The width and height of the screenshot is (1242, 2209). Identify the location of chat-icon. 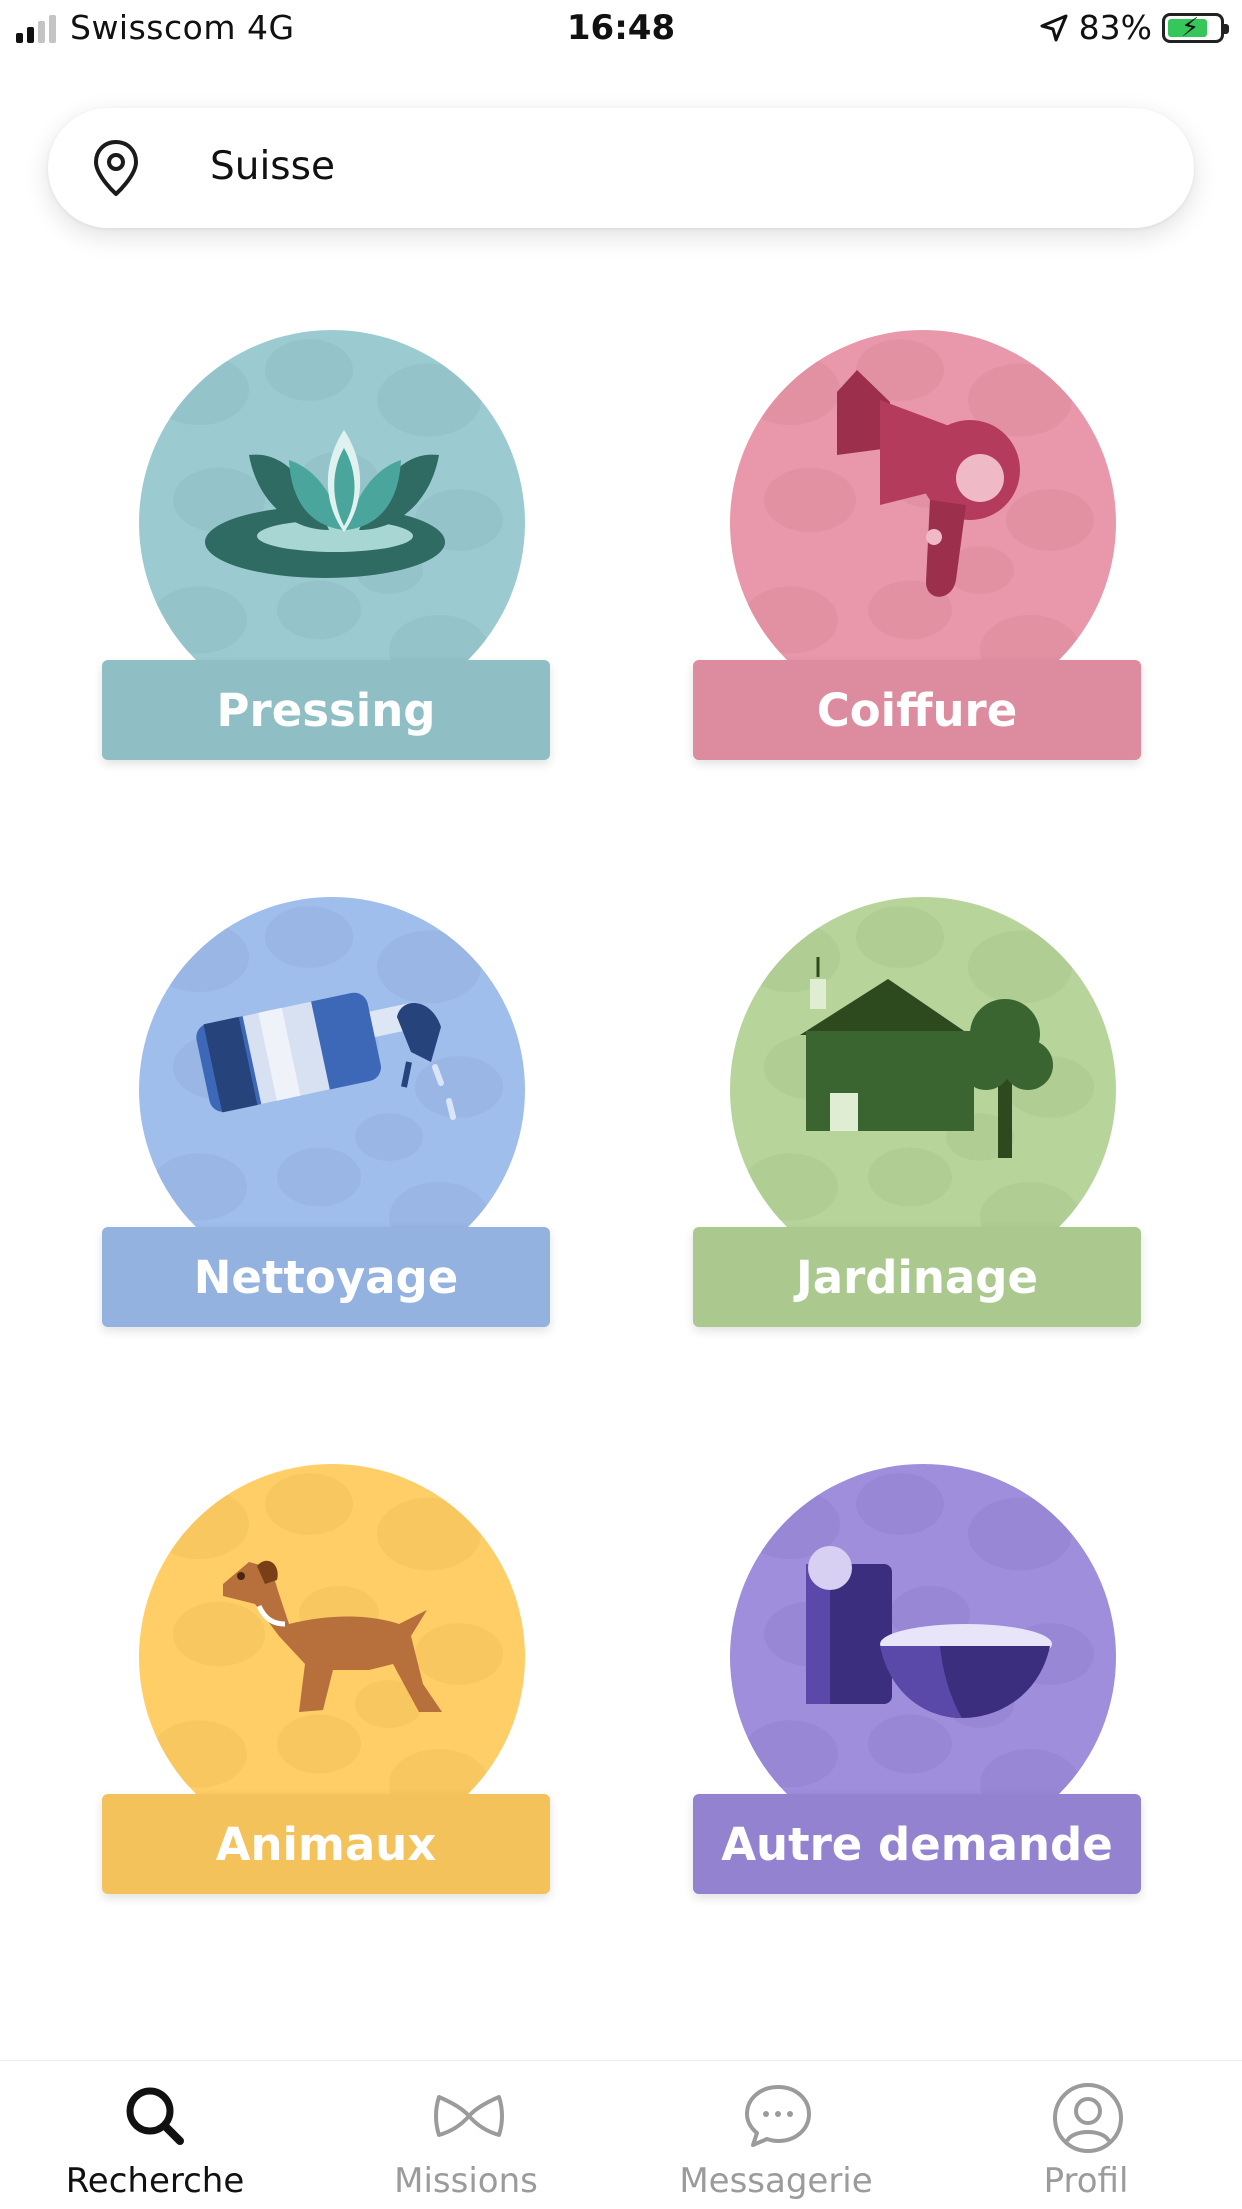
(778, 2116).